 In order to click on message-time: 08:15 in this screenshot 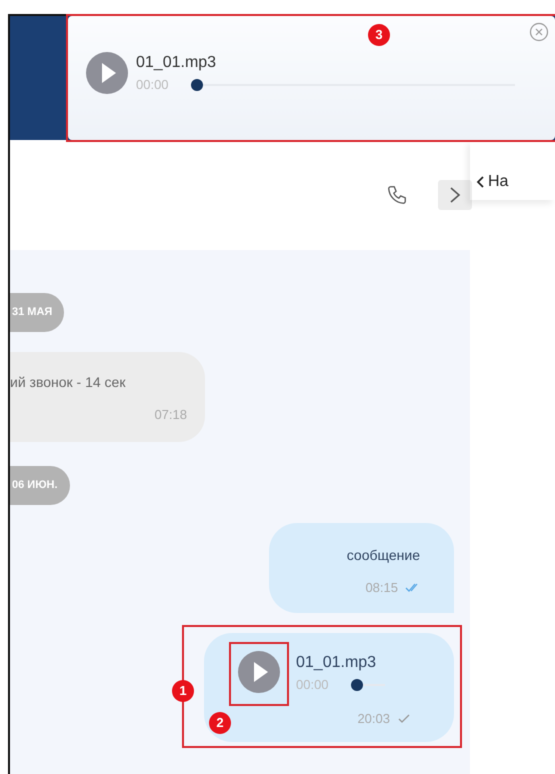, I will do `click(381, 587)`.